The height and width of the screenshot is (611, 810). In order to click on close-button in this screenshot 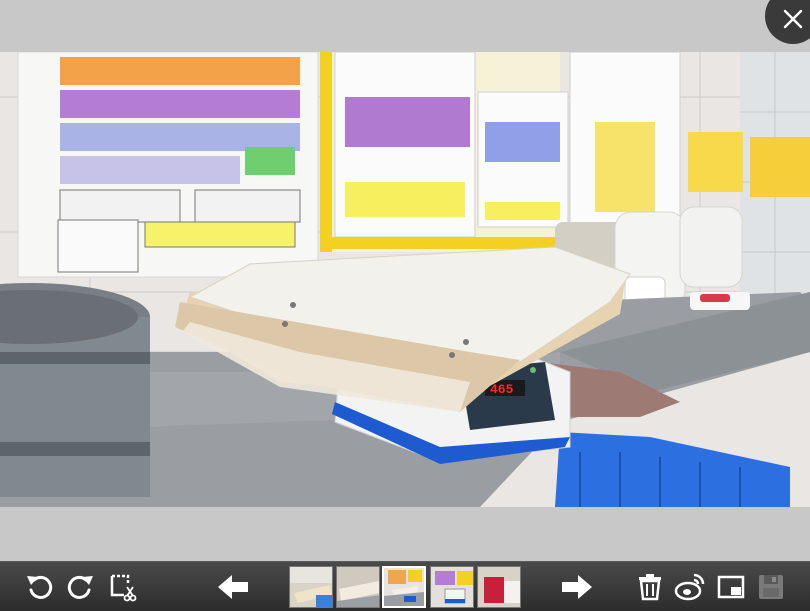, I will do `click(787, 22)`.